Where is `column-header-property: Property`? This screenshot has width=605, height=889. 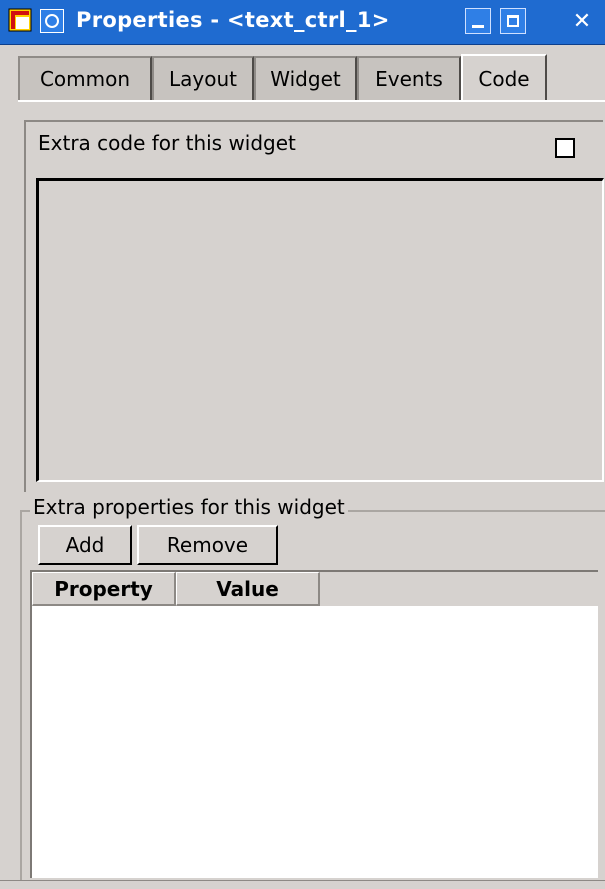
column-header-property: Property is located at coordinates (104, 589).